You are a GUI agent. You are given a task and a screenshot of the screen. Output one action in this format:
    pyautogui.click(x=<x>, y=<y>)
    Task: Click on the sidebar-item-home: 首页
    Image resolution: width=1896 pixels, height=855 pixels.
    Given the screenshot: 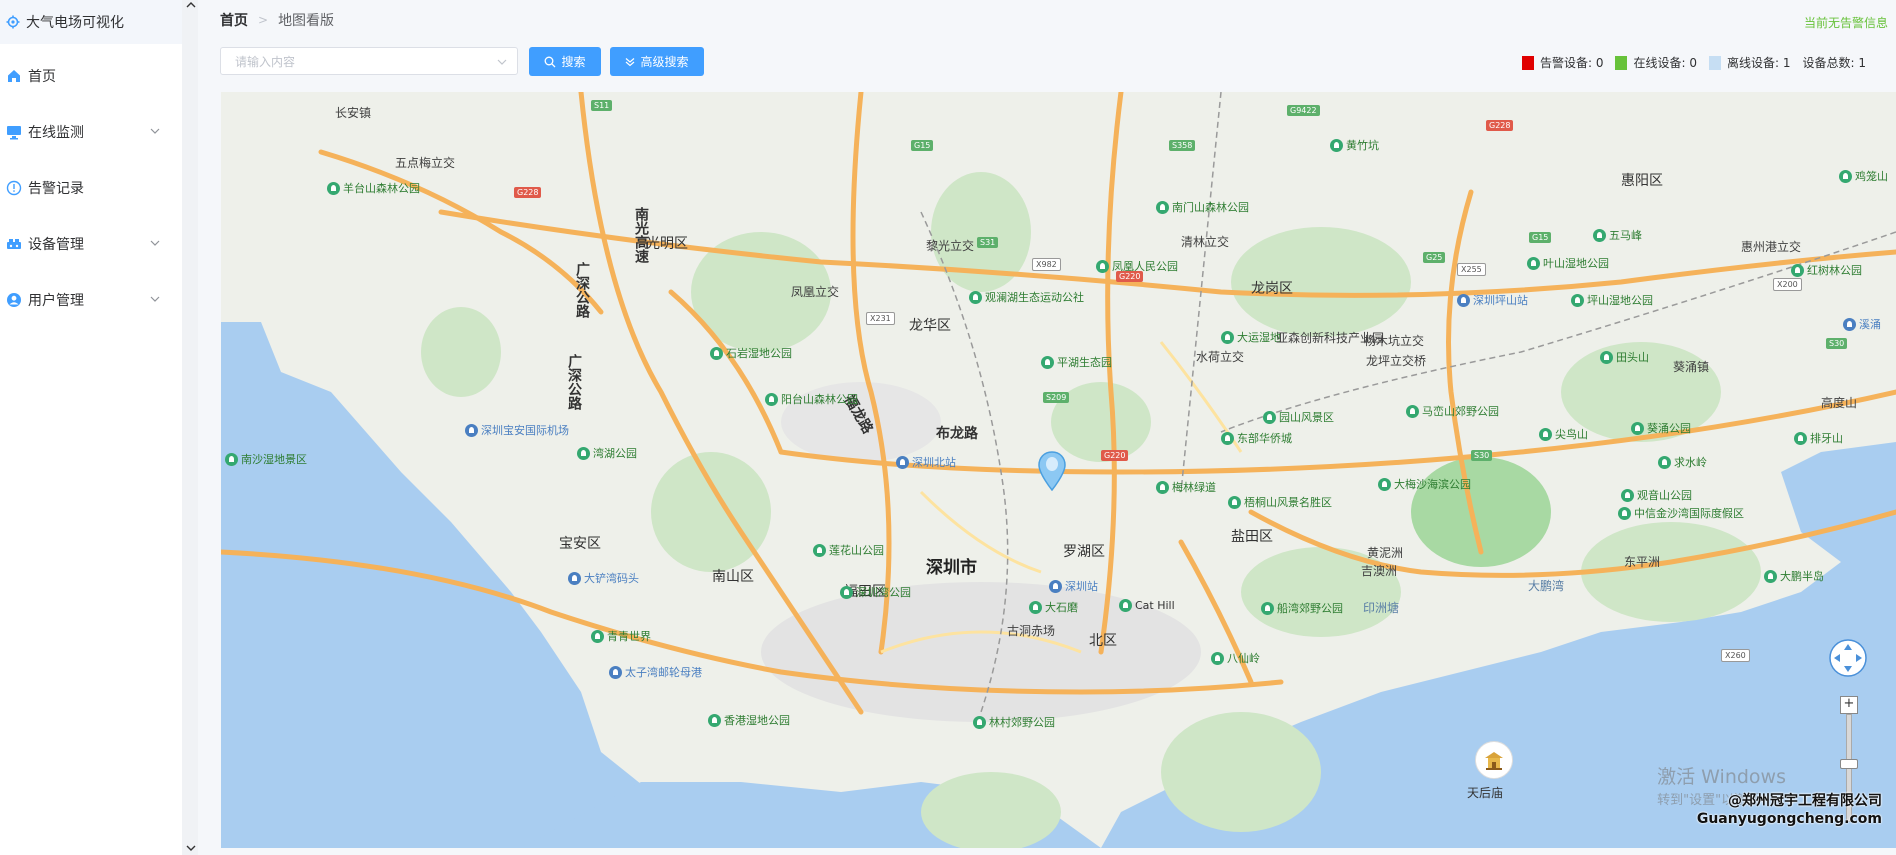 What is the action you would take?
    pyautogui.click(x=91, y=76)
    